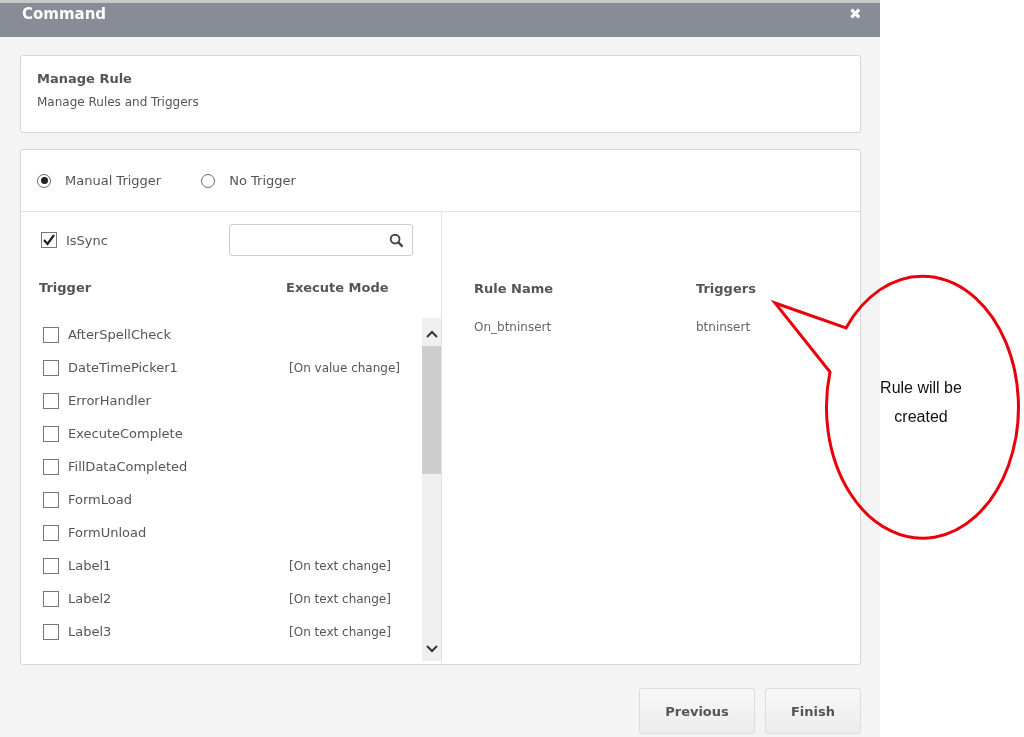 The height and width of the screenshot is (737, 1024). Describe the element at coordinates (921, 402) in the screenshot. I see `callout-text: Rule will be created` at that location.